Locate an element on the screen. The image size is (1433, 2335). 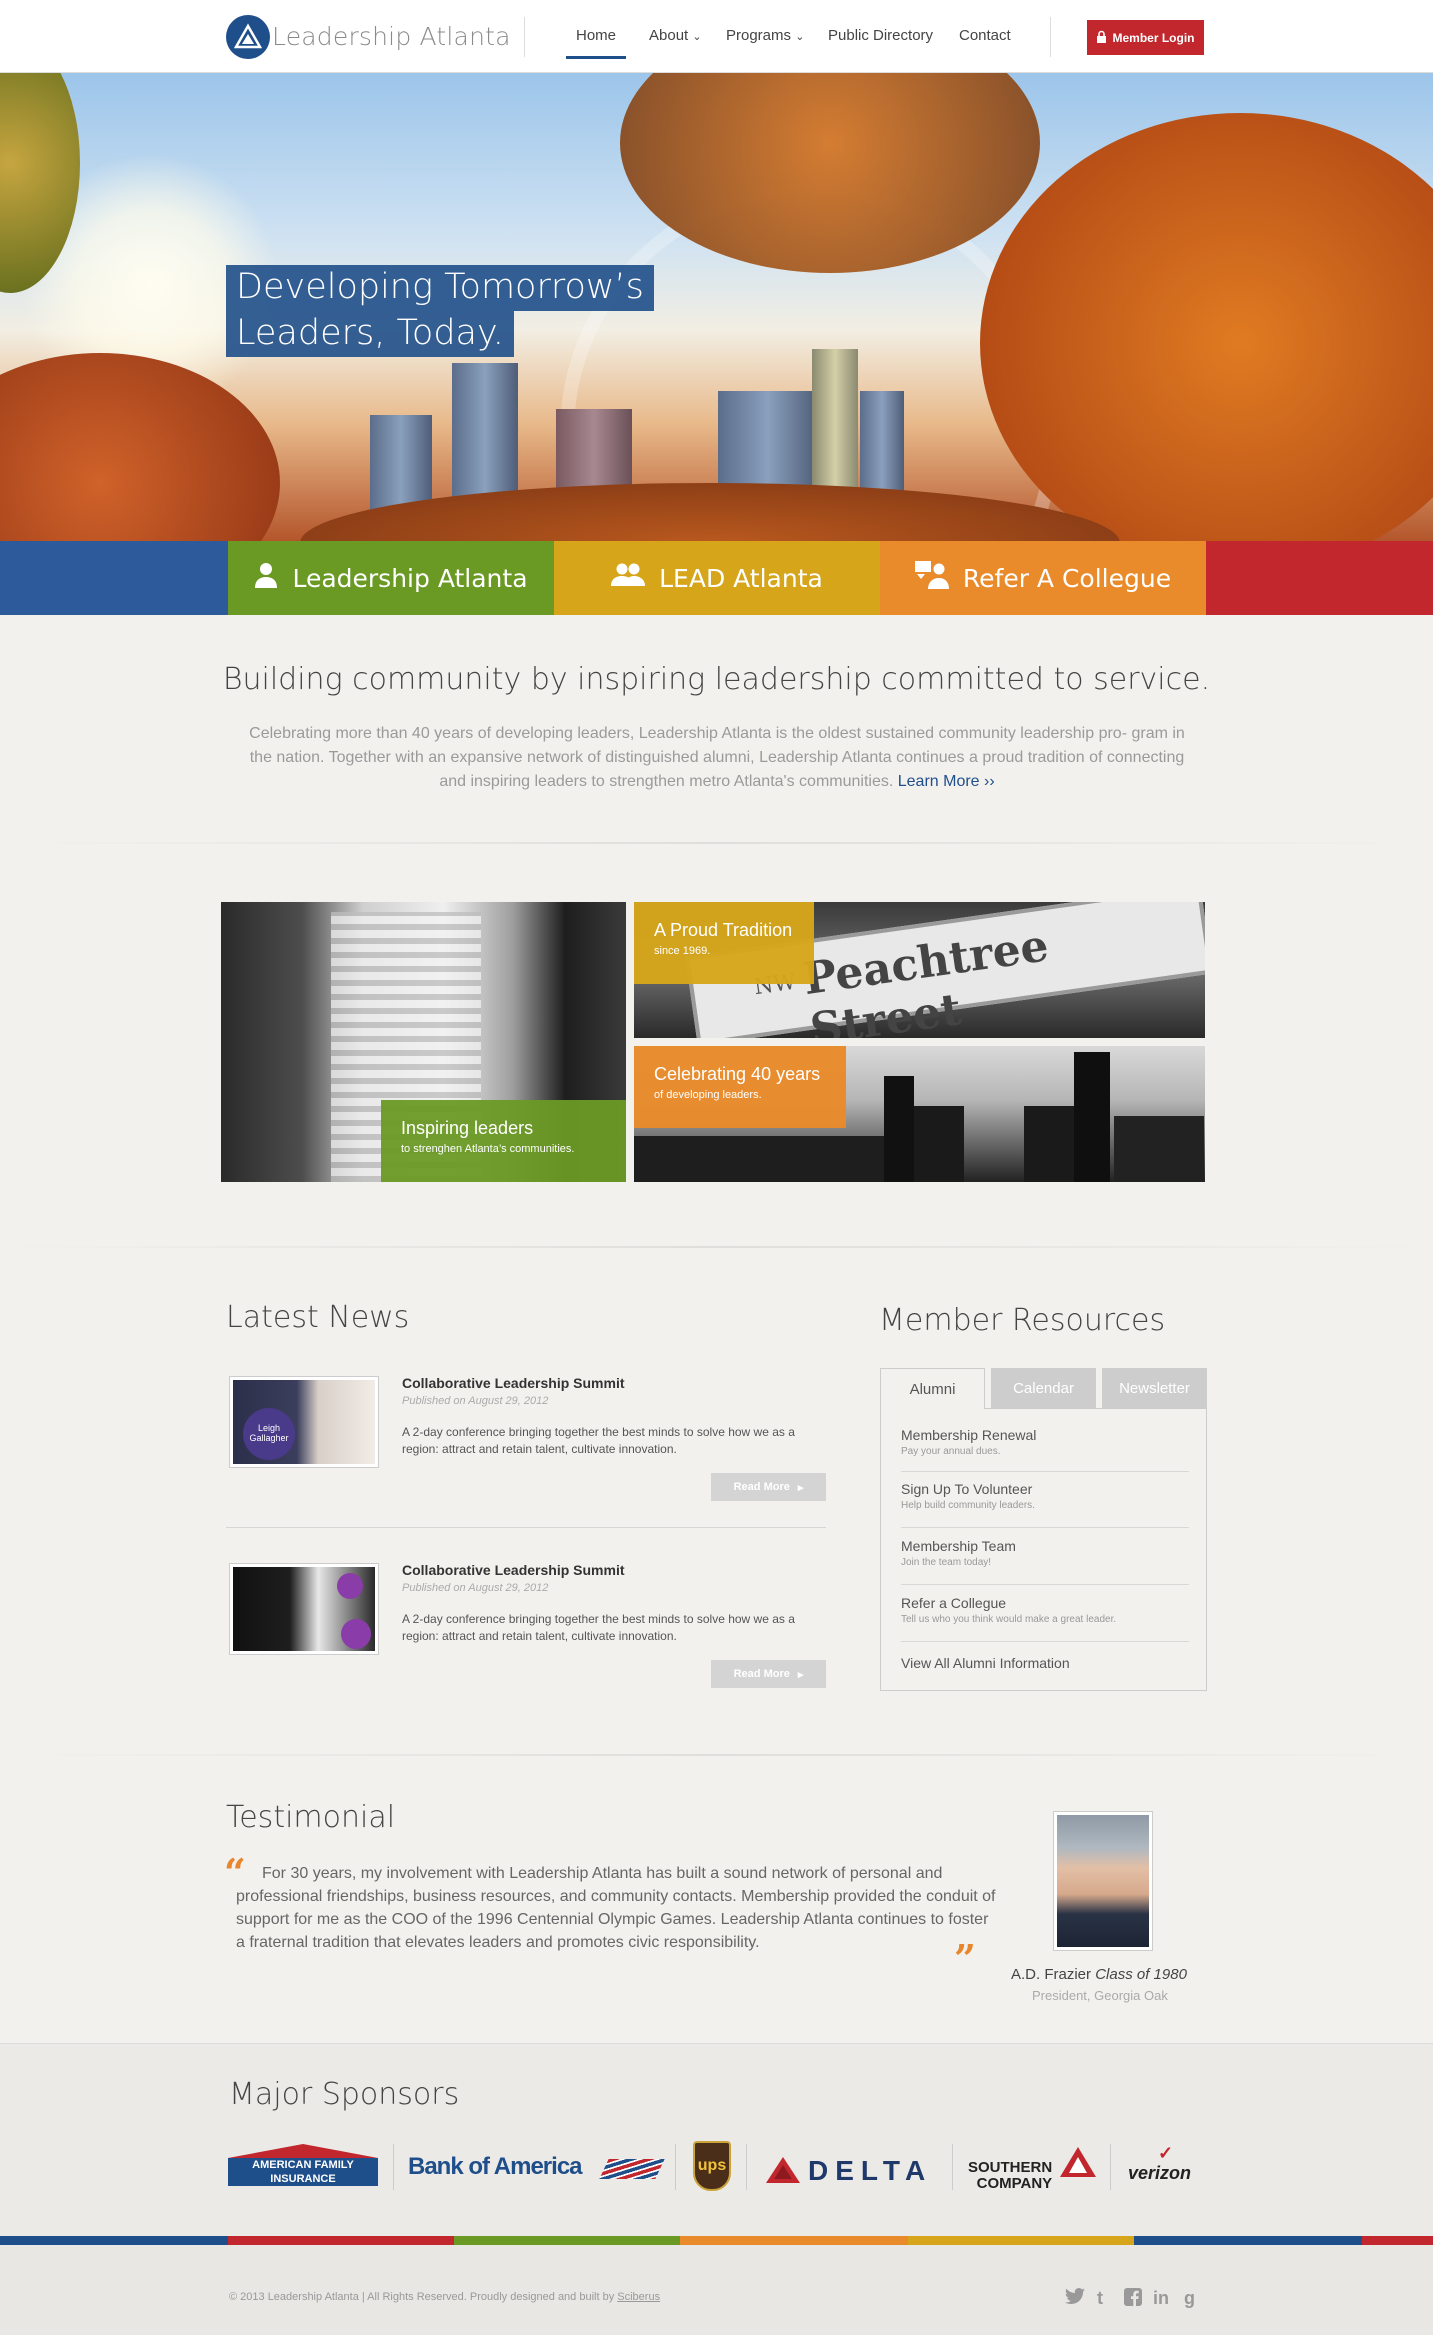
nav-about: About ⌄ is located at coordinates (675, 35).